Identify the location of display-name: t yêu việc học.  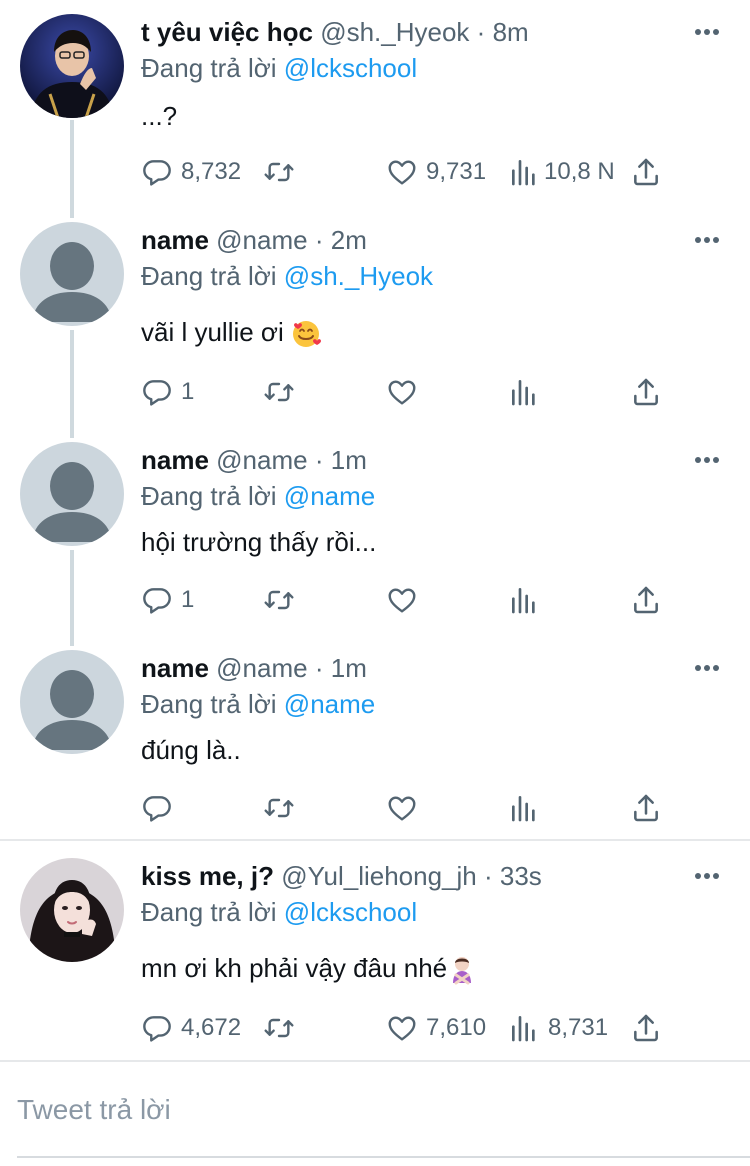
(227, 32).